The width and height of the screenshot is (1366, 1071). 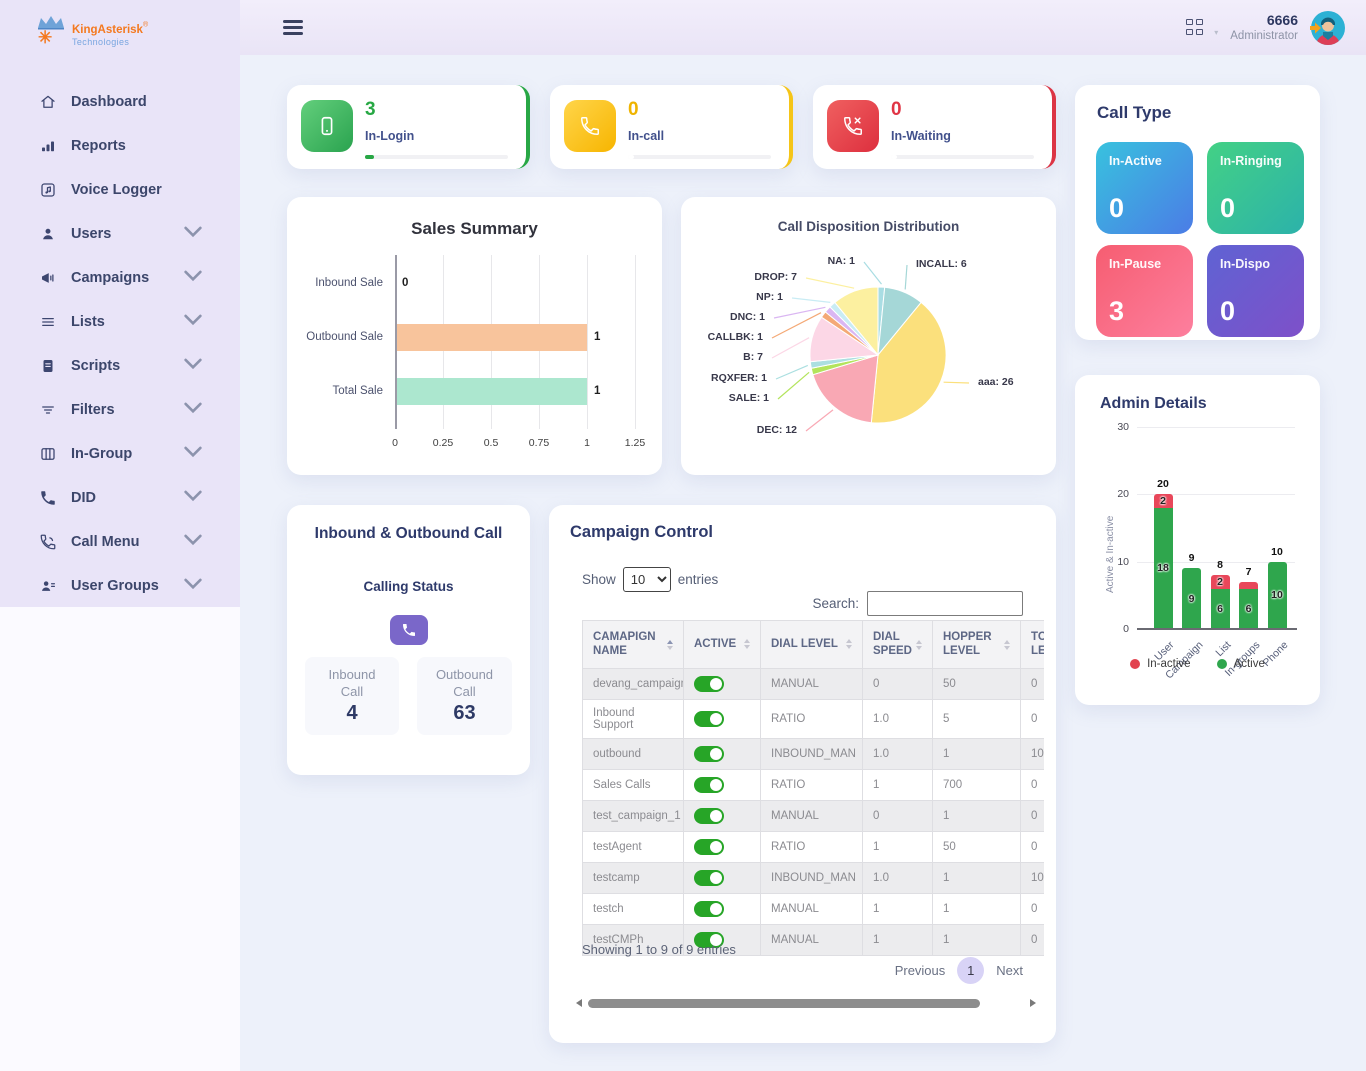 I want to click on search-label: Search:, so click(x=835, y=603).